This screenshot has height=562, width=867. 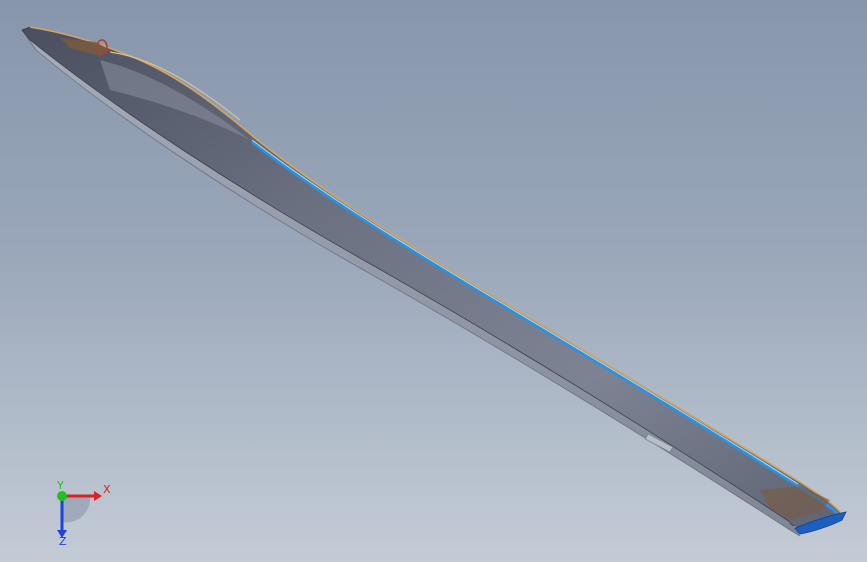 What do you see at coordinates (98, 496) in the screenshot?
I see `x-axis-arrow` at bounding box center [98, 496].